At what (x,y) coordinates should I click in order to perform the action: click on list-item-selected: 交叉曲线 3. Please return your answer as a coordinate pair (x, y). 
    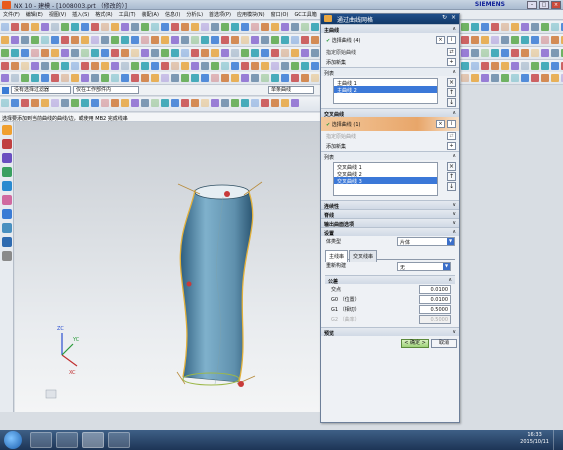
    Looking at the image, I should click on (385, 181).